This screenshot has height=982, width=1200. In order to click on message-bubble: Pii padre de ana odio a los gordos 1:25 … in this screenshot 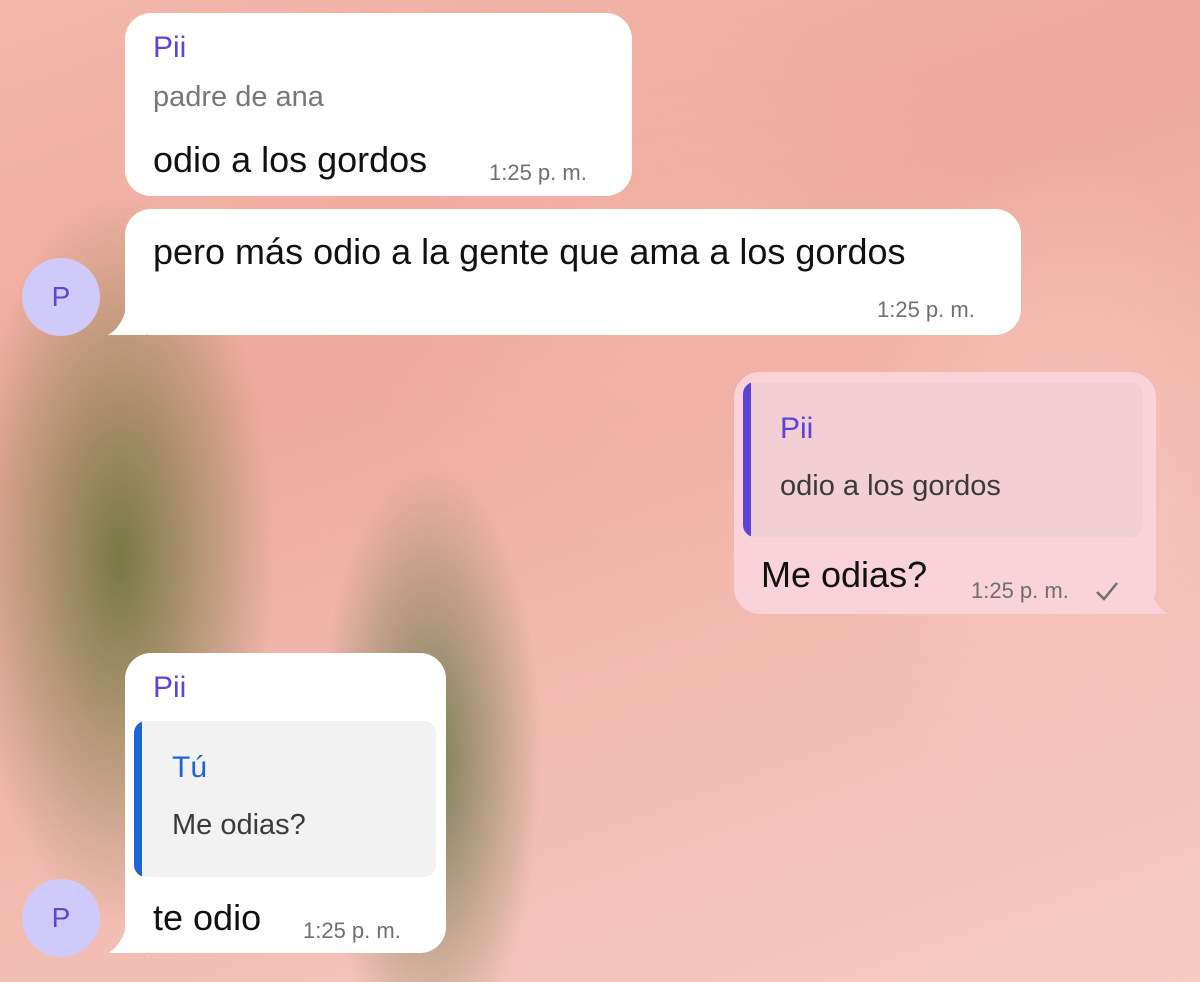, I will do `click(378, 104)`.